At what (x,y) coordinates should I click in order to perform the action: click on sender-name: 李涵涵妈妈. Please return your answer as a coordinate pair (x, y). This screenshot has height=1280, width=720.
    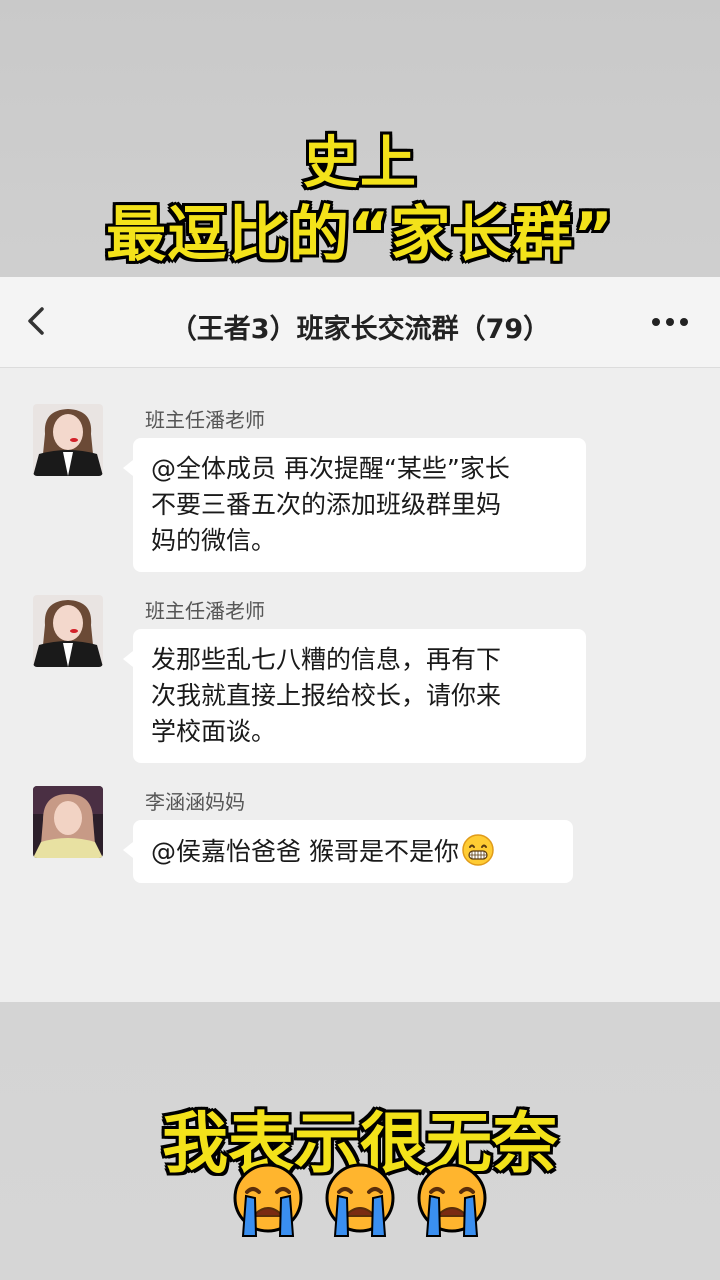
    Looking at the image, I should click on (195, 802).